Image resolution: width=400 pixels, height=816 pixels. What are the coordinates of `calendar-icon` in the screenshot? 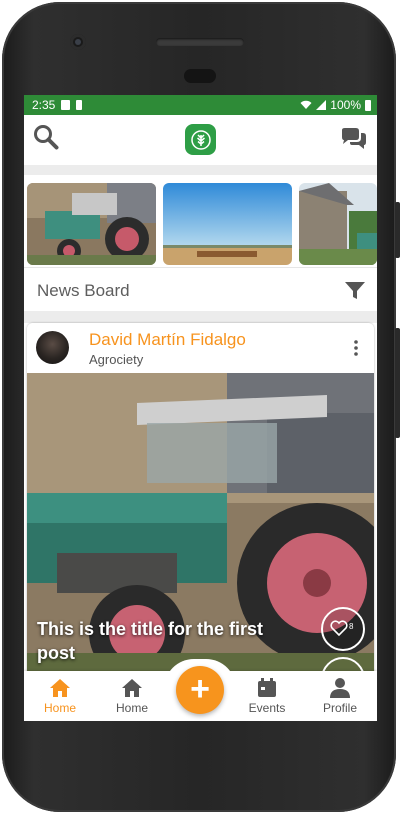 It's located at (267, 687).